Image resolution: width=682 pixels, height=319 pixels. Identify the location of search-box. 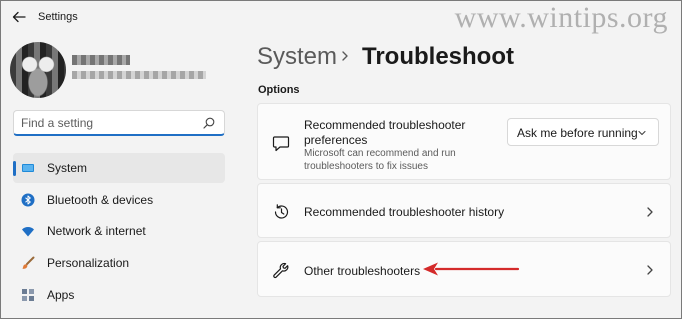
(119, 123).